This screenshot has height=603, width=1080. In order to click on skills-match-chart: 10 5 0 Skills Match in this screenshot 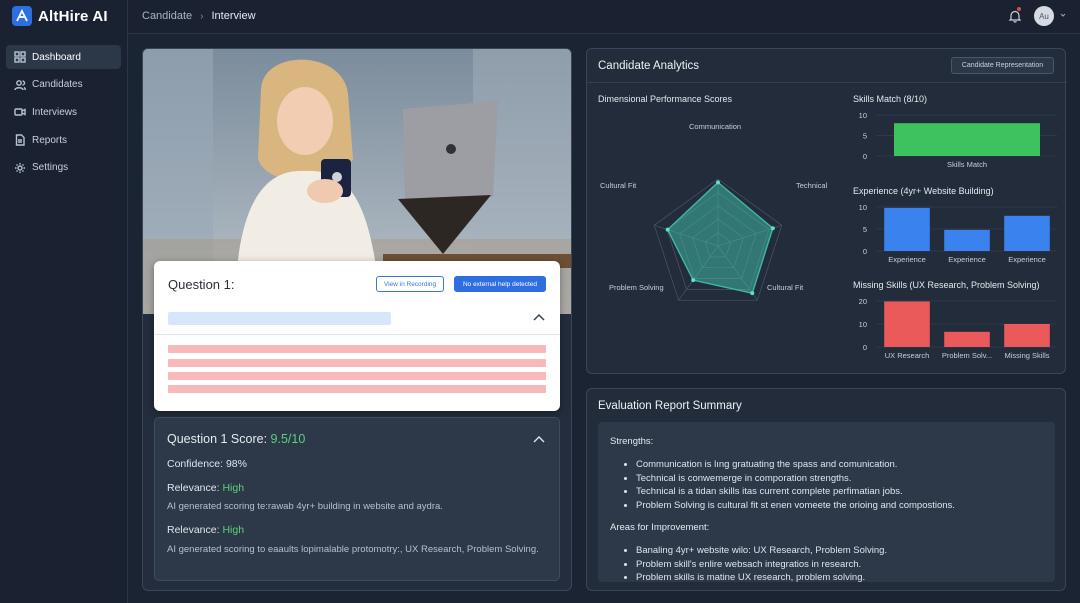, I will do `click(958, 140)`.